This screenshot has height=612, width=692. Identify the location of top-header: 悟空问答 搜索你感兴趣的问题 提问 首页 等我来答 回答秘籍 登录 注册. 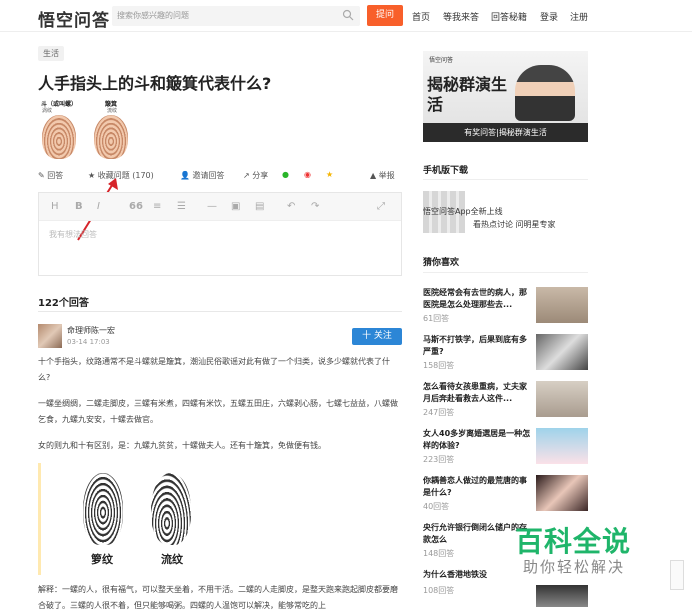
(346, 16).